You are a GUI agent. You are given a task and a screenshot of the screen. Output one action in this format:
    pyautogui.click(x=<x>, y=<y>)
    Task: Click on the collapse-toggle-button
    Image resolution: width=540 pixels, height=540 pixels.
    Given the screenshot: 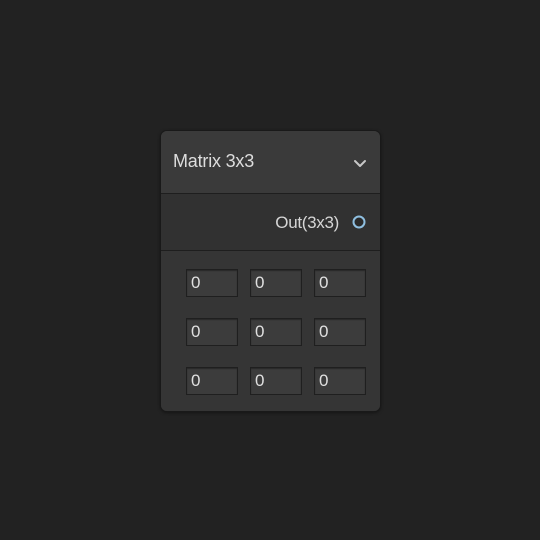 What is the action you would take?
    pyautogui.click(x=360, y=163)
    